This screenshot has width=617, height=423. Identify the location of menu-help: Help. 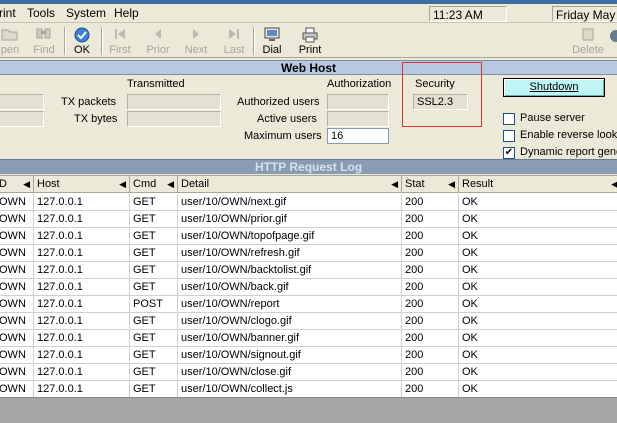
(126, 13).